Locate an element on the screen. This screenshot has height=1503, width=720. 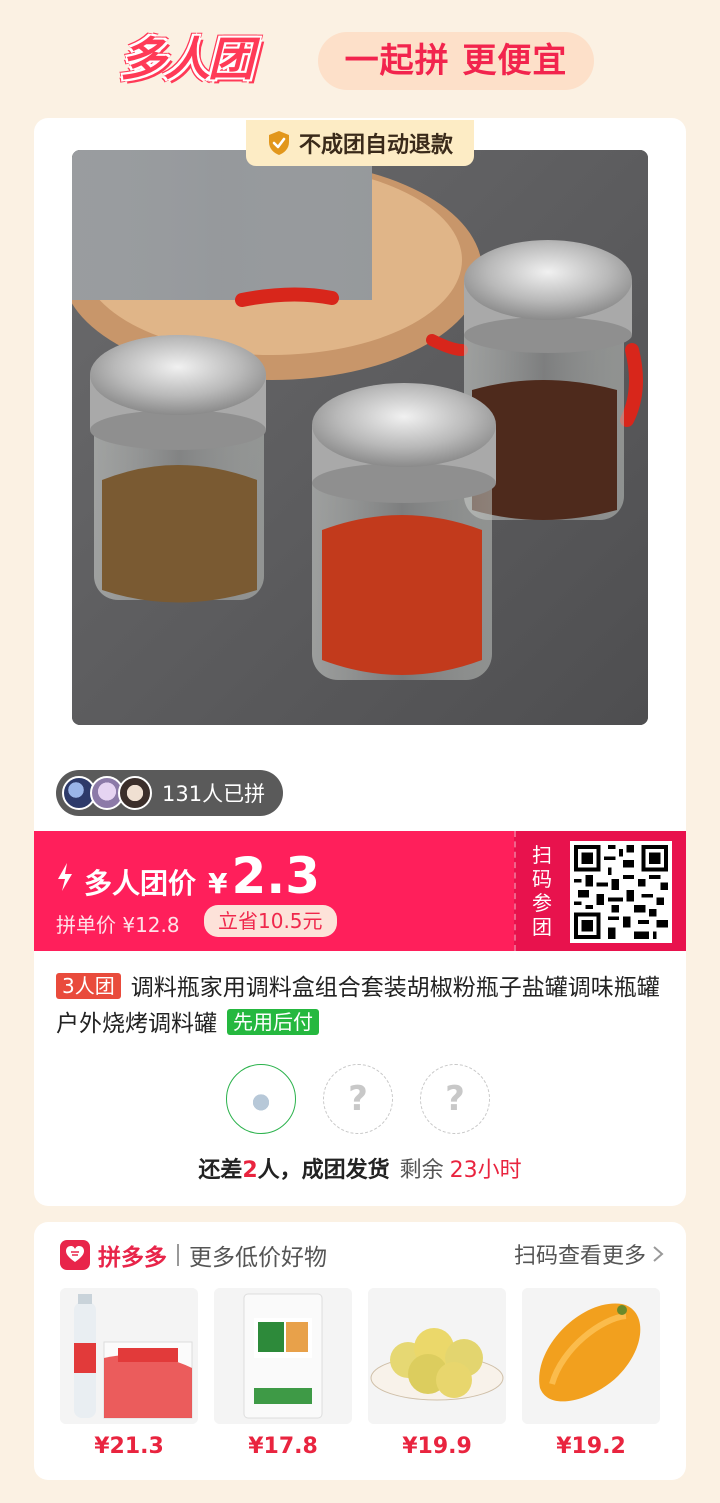
goods-price: ¥21.3 is located at coordinates (129, 1446).